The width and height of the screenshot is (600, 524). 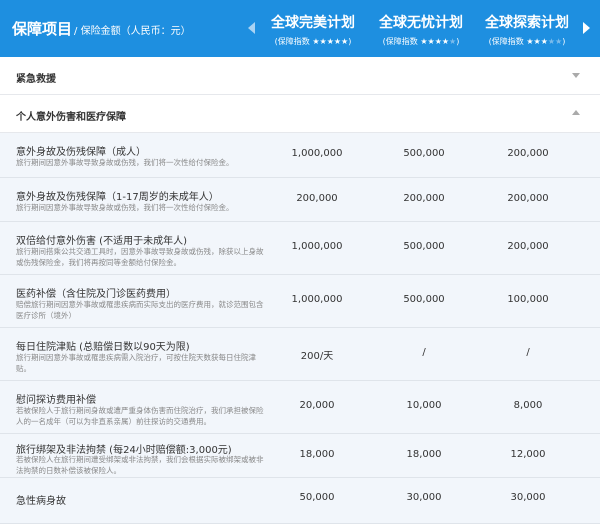 What do you see at coordinates (101, 241) in the screenshot?
I see `coverage-name: 双倍给付意外伤害 (不适用于未成年人)` at bounding box center [101, 241].